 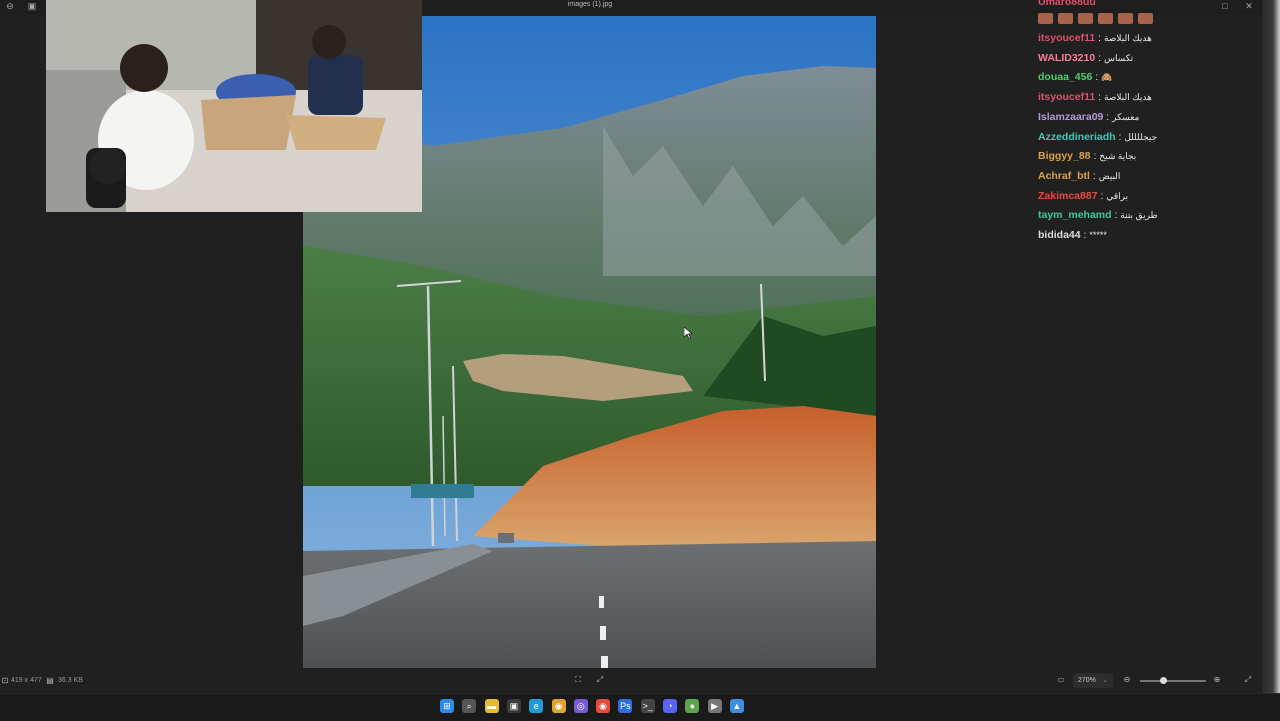 I want to click on search-icon: ⌕, so click(x=469, y=706).